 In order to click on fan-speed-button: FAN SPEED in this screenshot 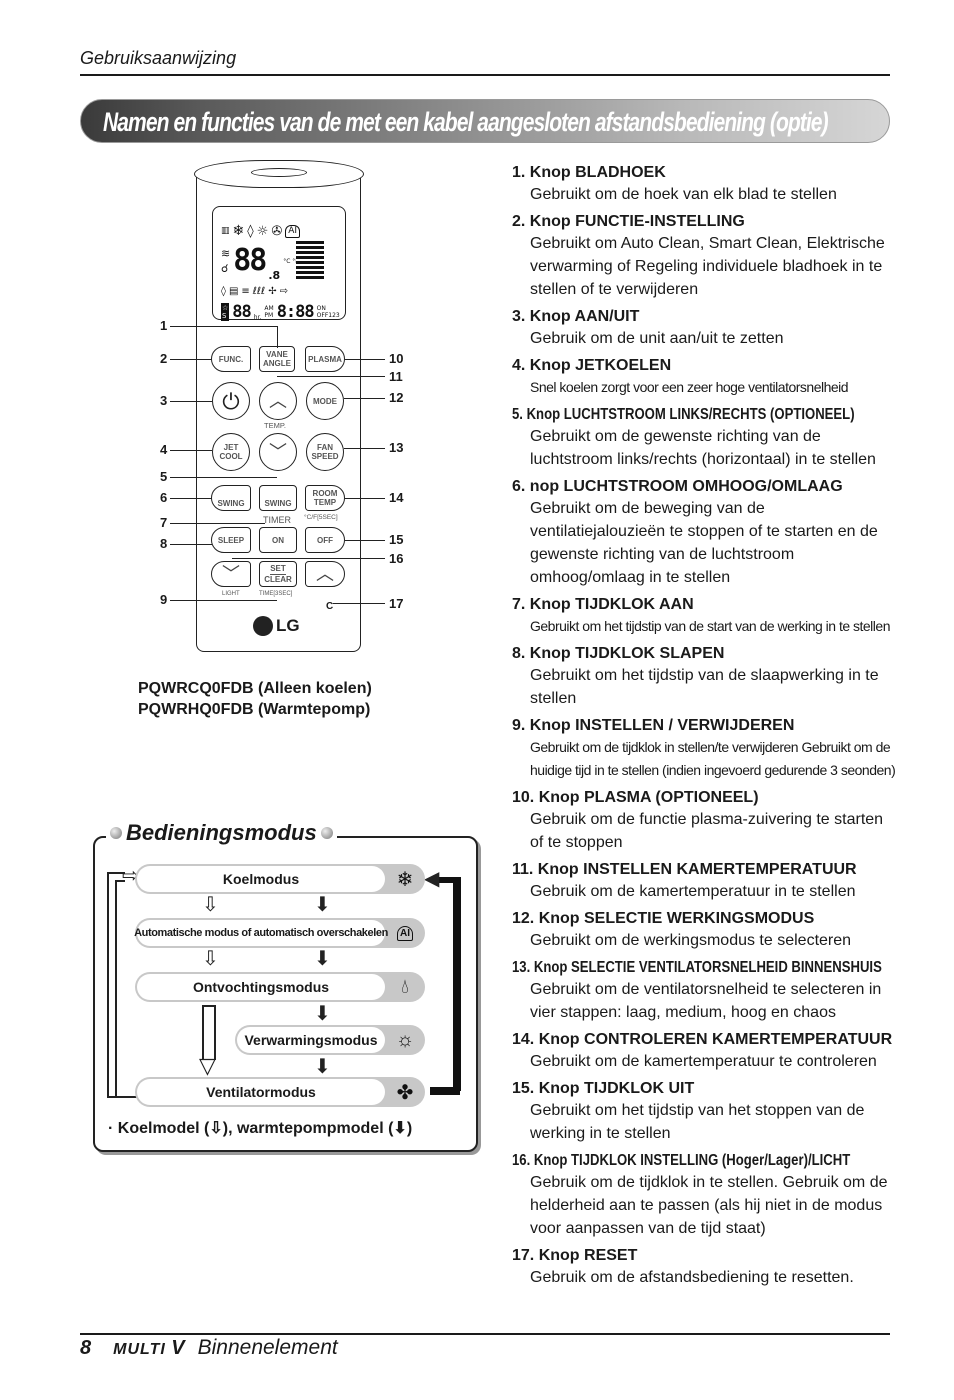, I will do `click(325, 452)`.